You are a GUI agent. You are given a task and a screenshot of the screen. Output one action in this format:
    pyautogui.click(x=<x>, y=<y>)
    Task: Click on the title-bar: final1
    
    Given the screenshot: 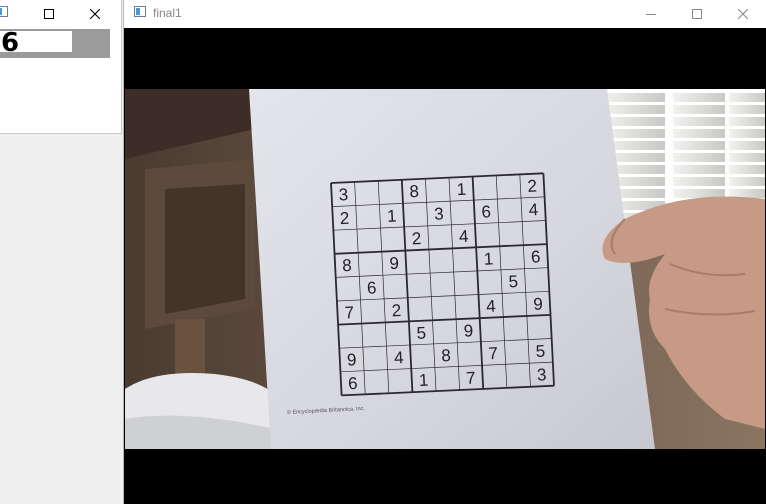 What is the action you would take?
    pyautogui.click(x=445, y=13)
    